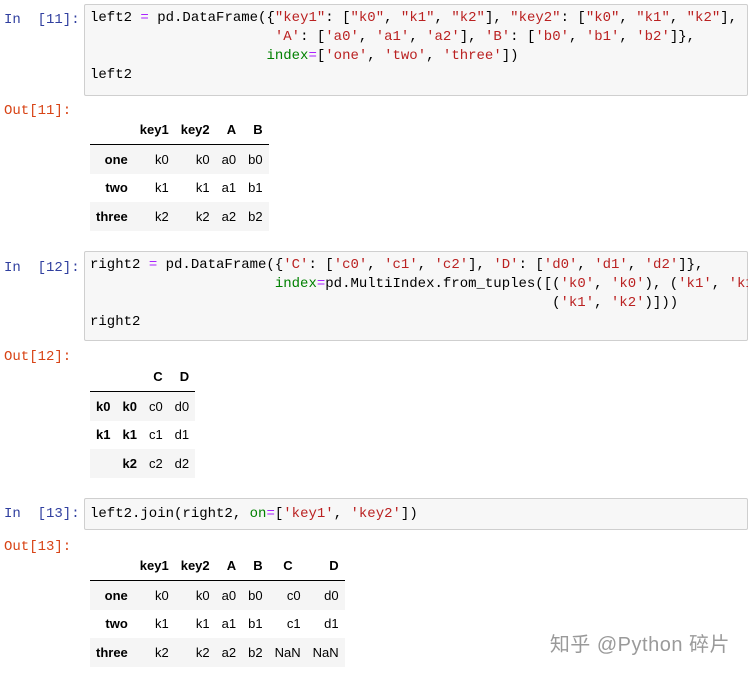  What do you see at coordinates (182, 463) in the screenshot?
I see `table-cell: d2` at bounding box center [182, 463].